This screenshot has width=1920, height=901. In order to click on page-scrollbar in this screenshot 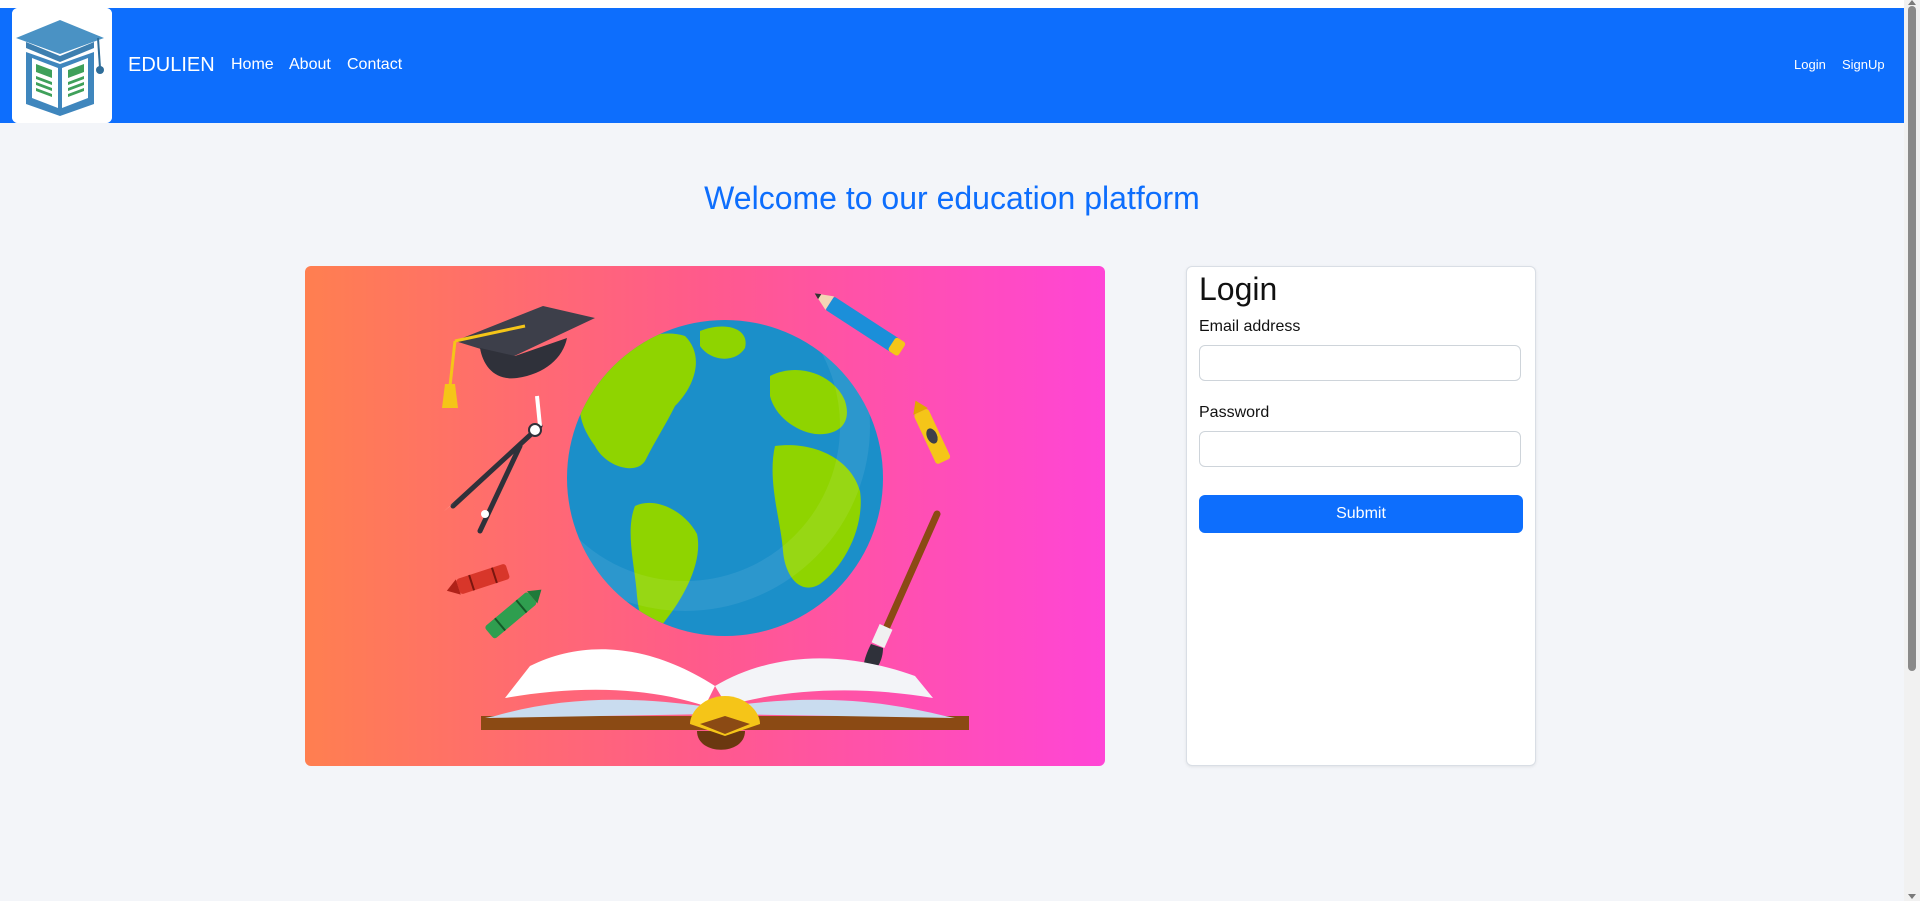, I will do `click(1912, 450)`.